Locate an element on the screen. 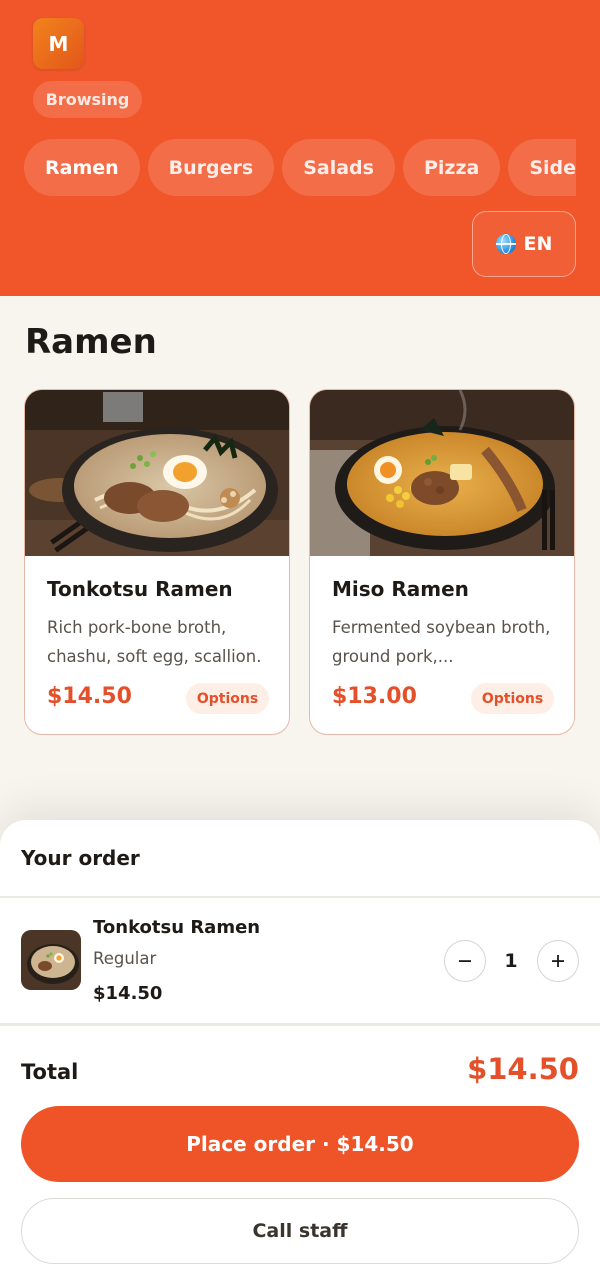  item-price: $13.00 is located at coordinates (374, 696).